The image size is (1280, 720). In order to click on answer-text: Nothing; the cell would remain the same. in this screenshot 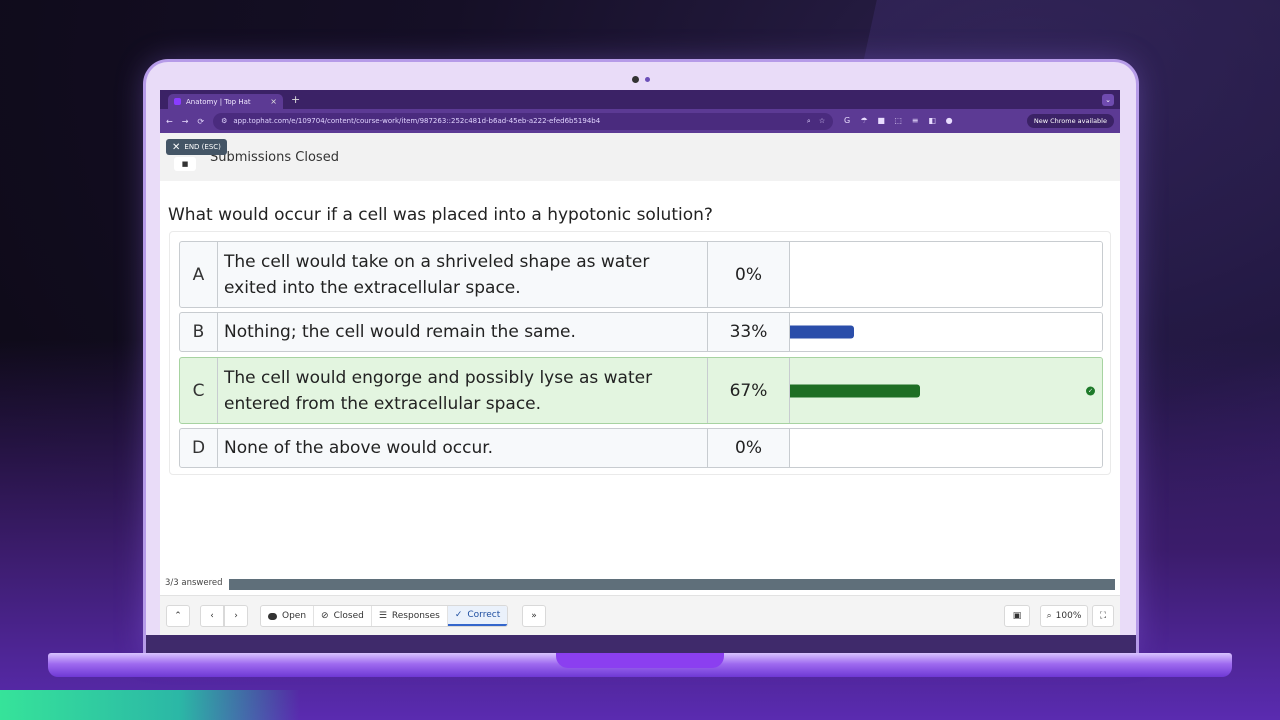, I will do `click(463, 332)`.